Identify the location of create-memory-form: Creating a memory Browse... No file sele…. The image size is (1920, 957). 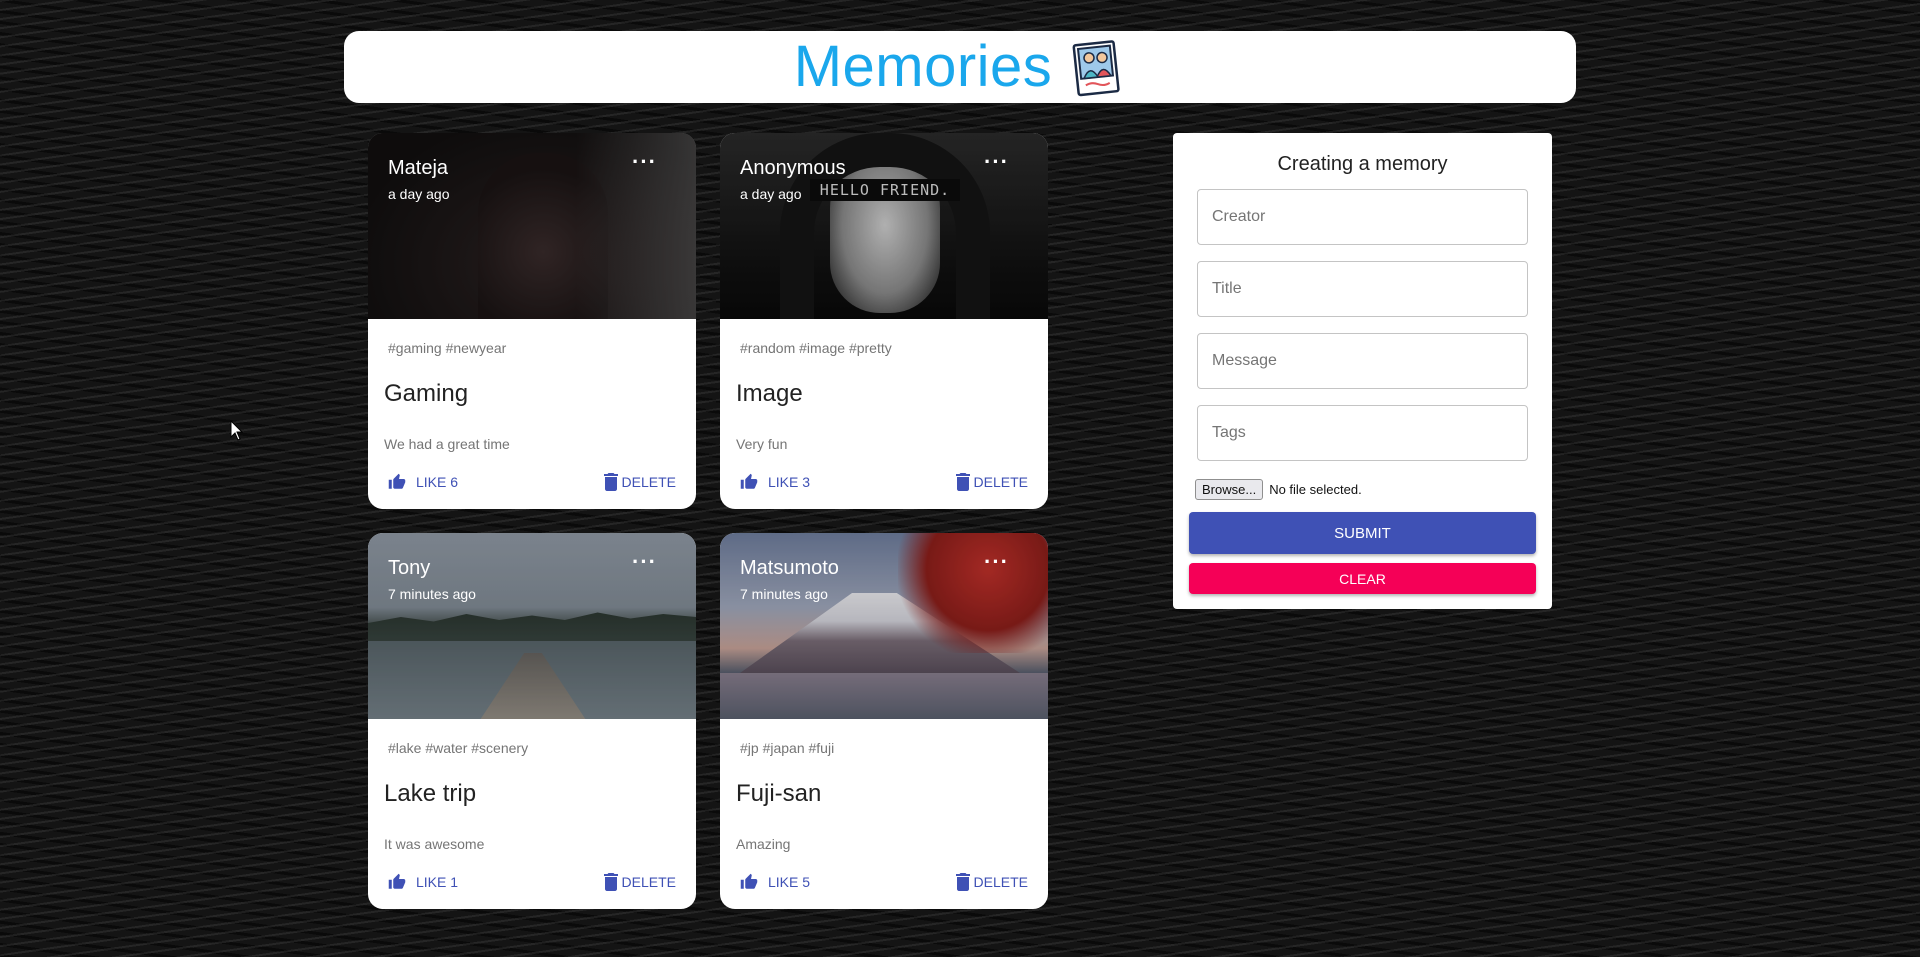
(1362, 371).